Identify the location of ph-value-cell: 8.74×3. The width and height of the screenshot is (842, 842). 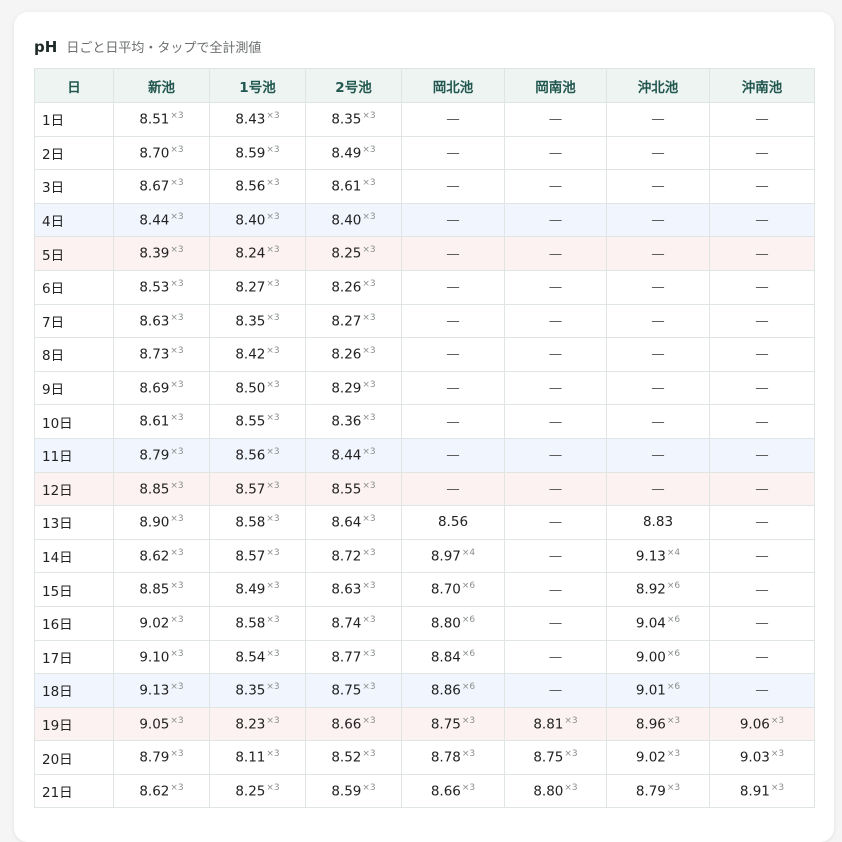
(353, 623).